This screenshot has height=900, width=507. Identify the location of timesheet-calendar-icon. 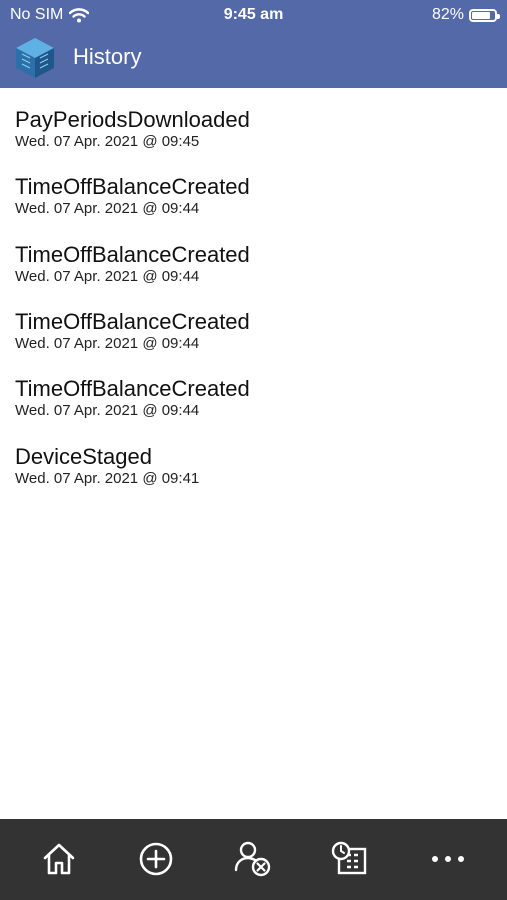
(349, 858).